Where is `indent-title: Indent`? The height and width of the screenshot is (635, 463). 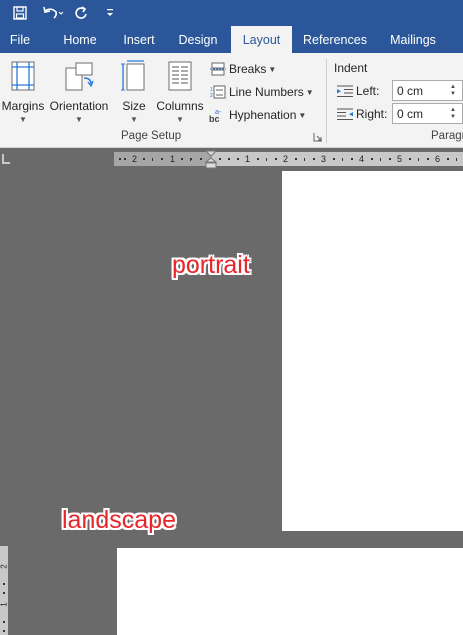 indent-title: Indent is located at coordinates (351, 68).